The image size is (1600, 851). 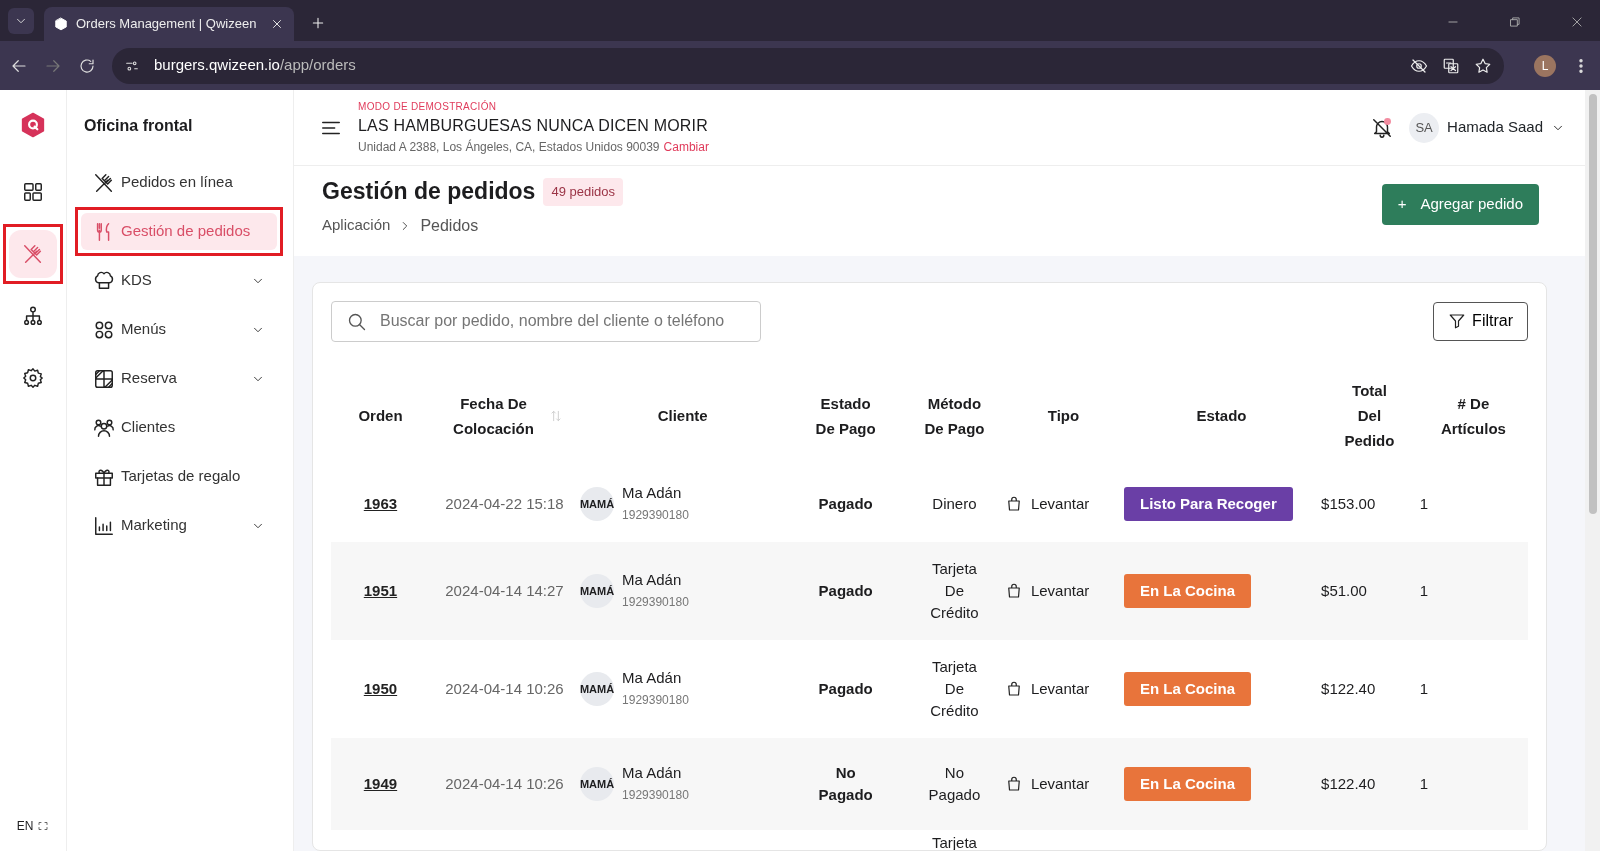 I want to click on column-header: Total Del Pedido, so click(x=1369, y=416).